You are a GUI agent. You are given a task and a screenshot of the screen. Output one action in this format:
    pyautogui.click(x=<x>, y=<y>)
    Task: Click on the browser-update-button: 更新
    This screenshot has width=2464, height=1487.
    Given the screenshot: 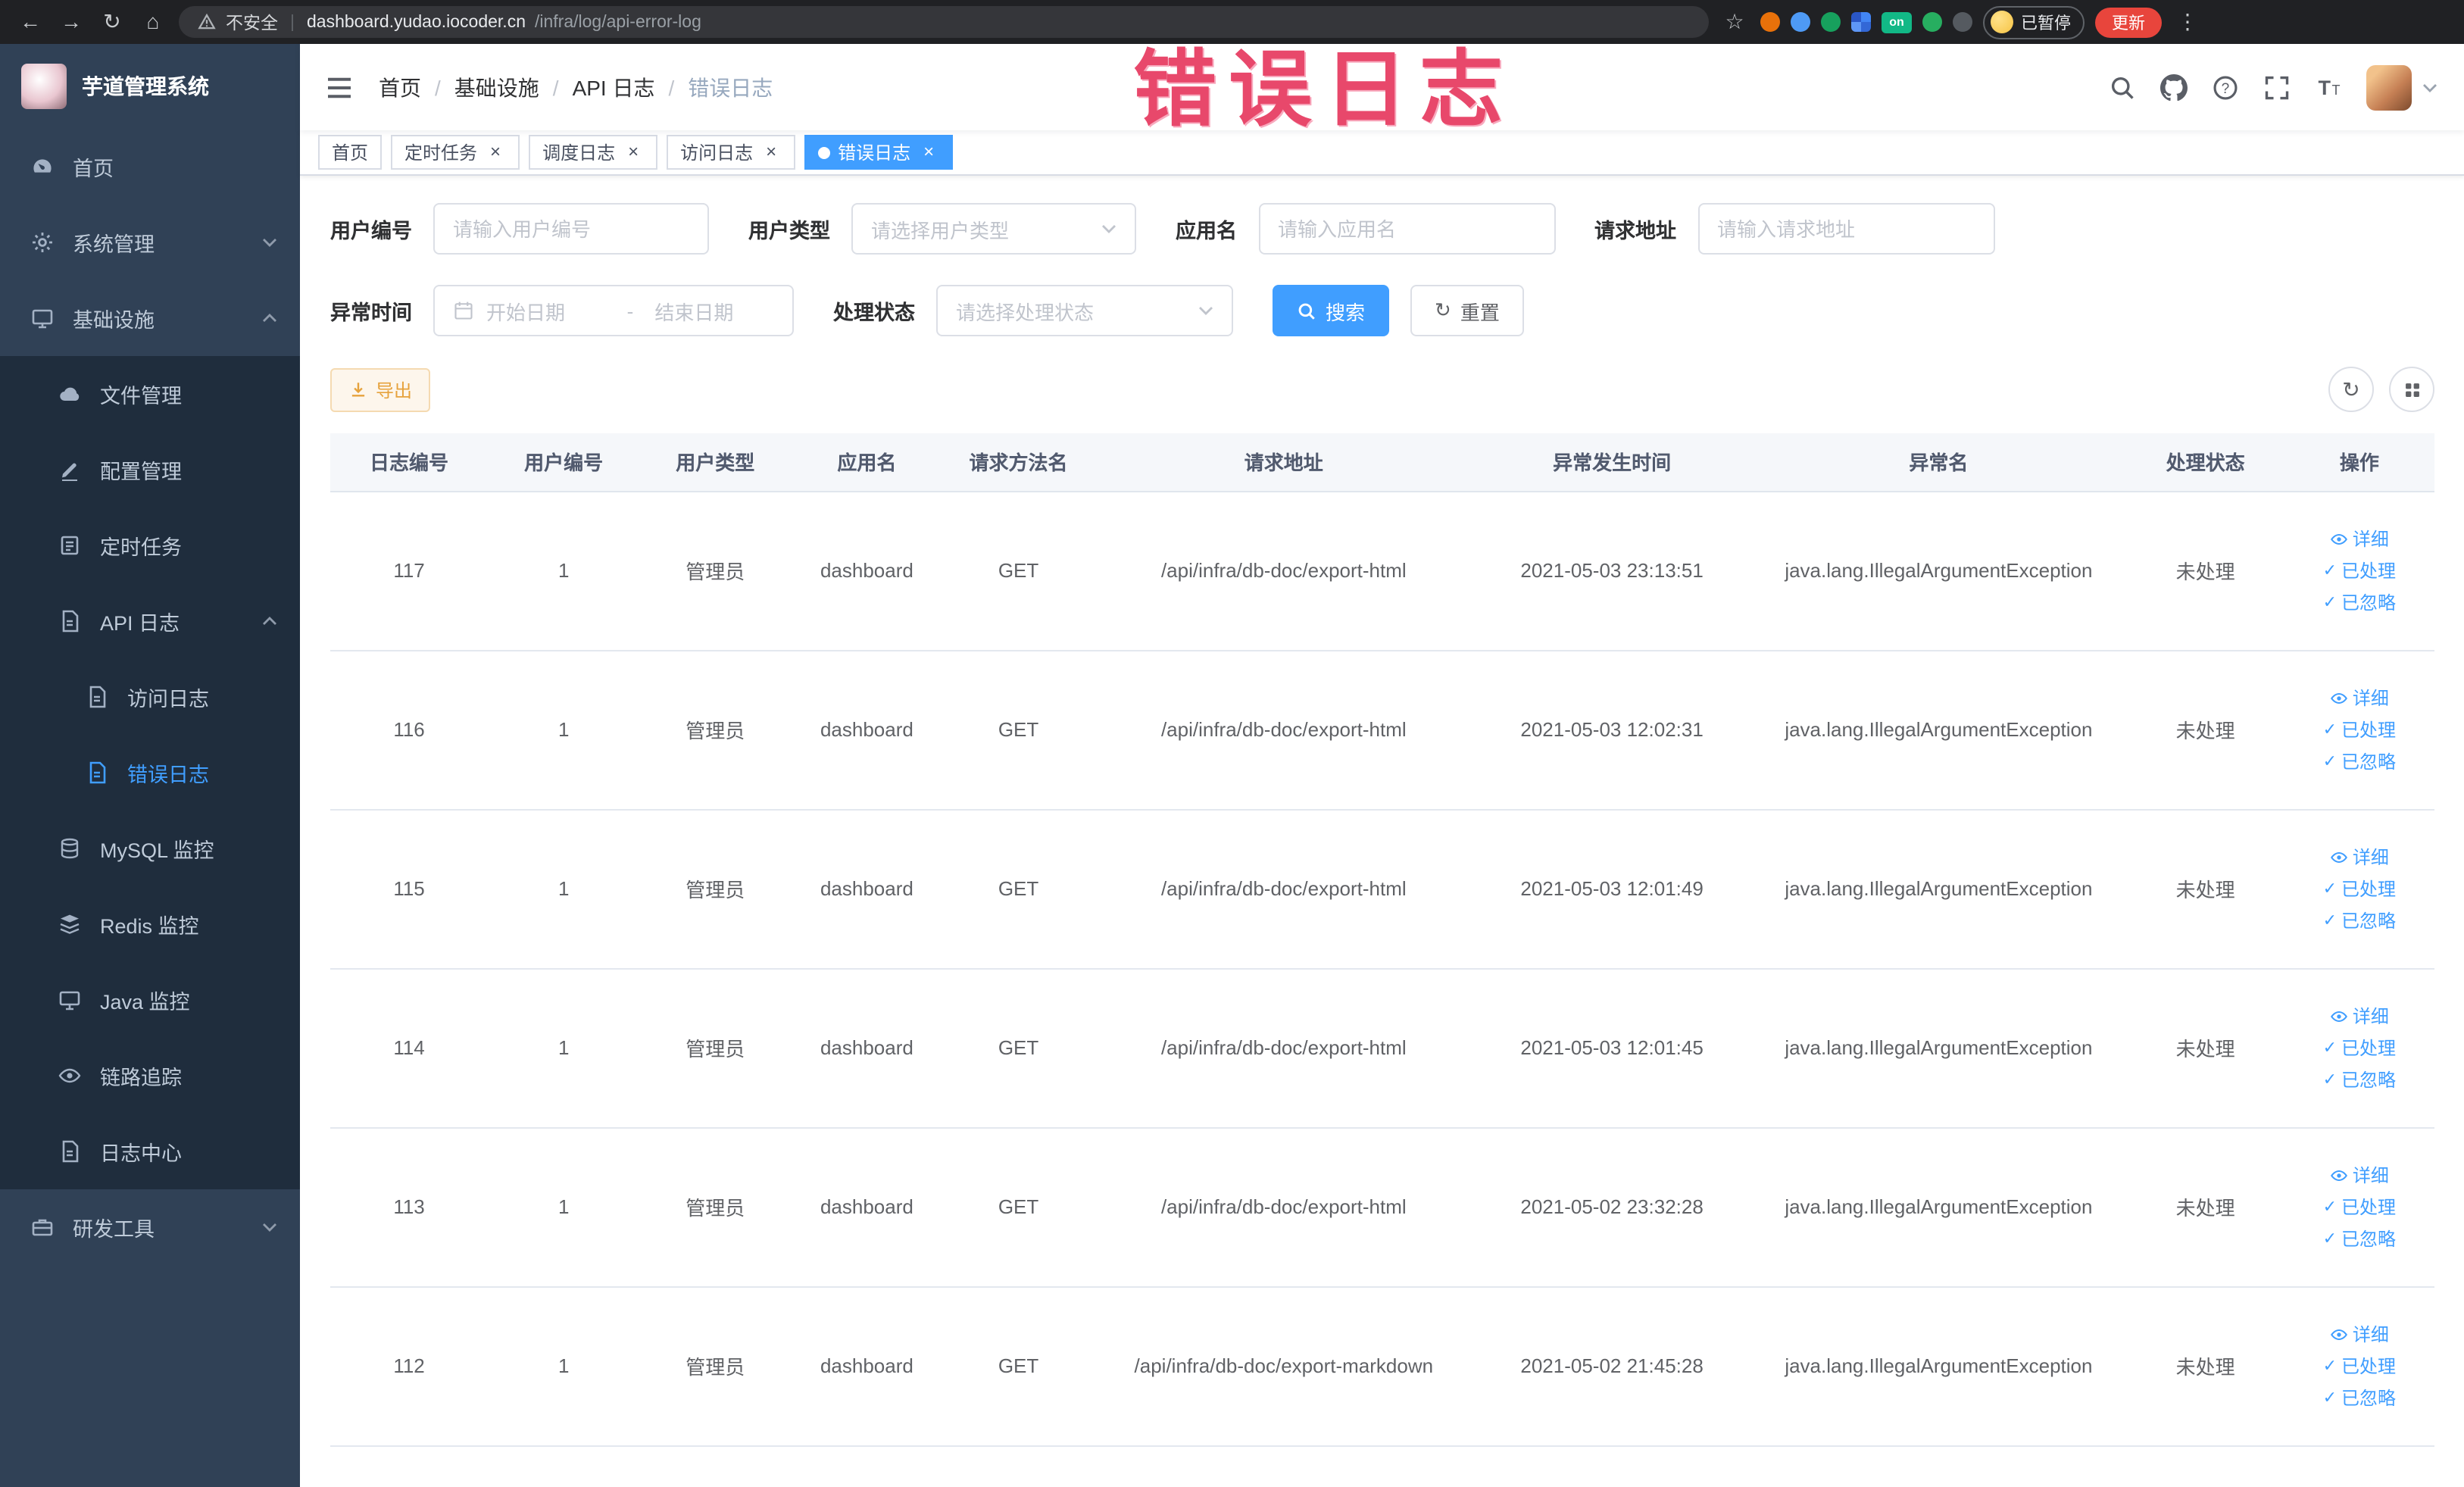 What is the action you would take?
    pyautogui.click(x=2128, y=22)
    